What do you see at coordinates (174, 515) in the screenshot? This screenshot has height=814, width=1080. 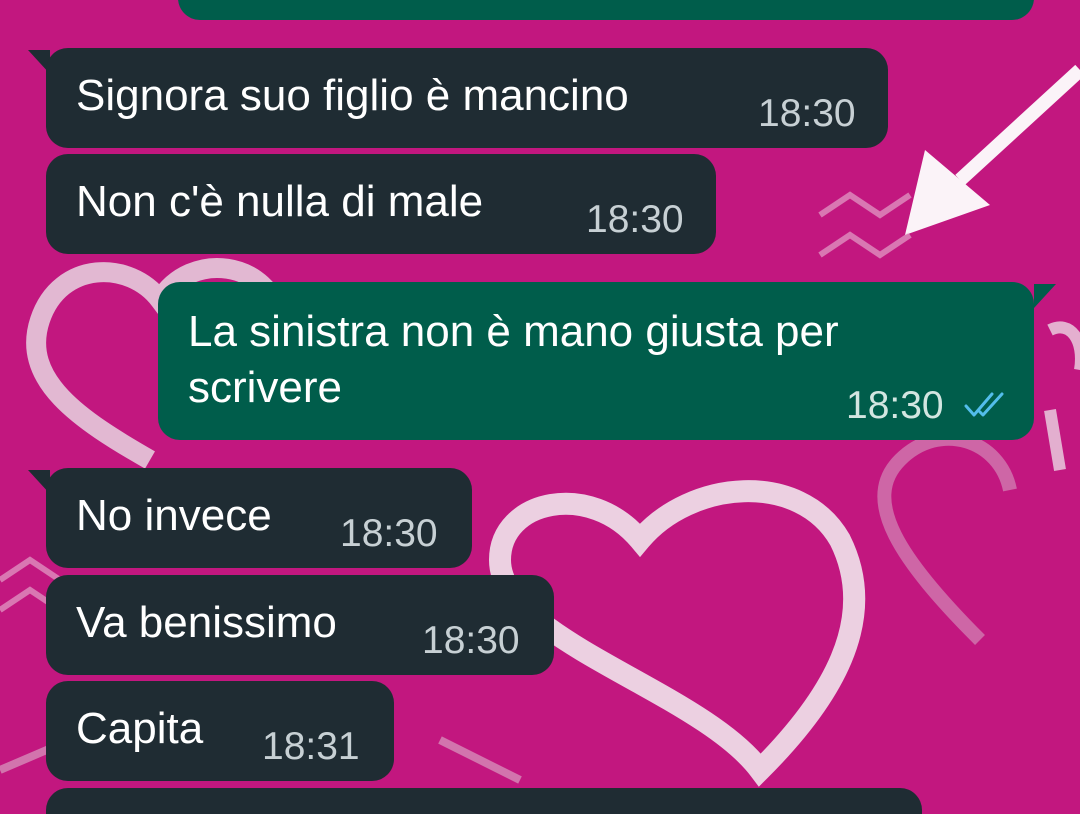 I see `message-text: No invece` at bounding box center [174, 515].